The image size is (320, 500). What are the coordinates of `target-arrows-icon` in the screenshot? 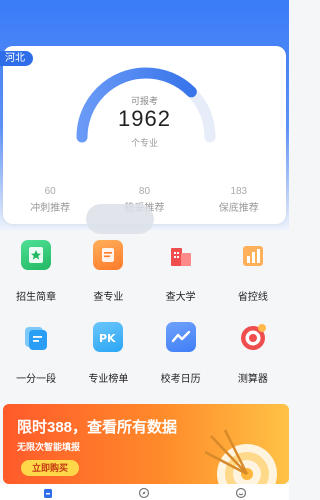 It's located at (240, 456).